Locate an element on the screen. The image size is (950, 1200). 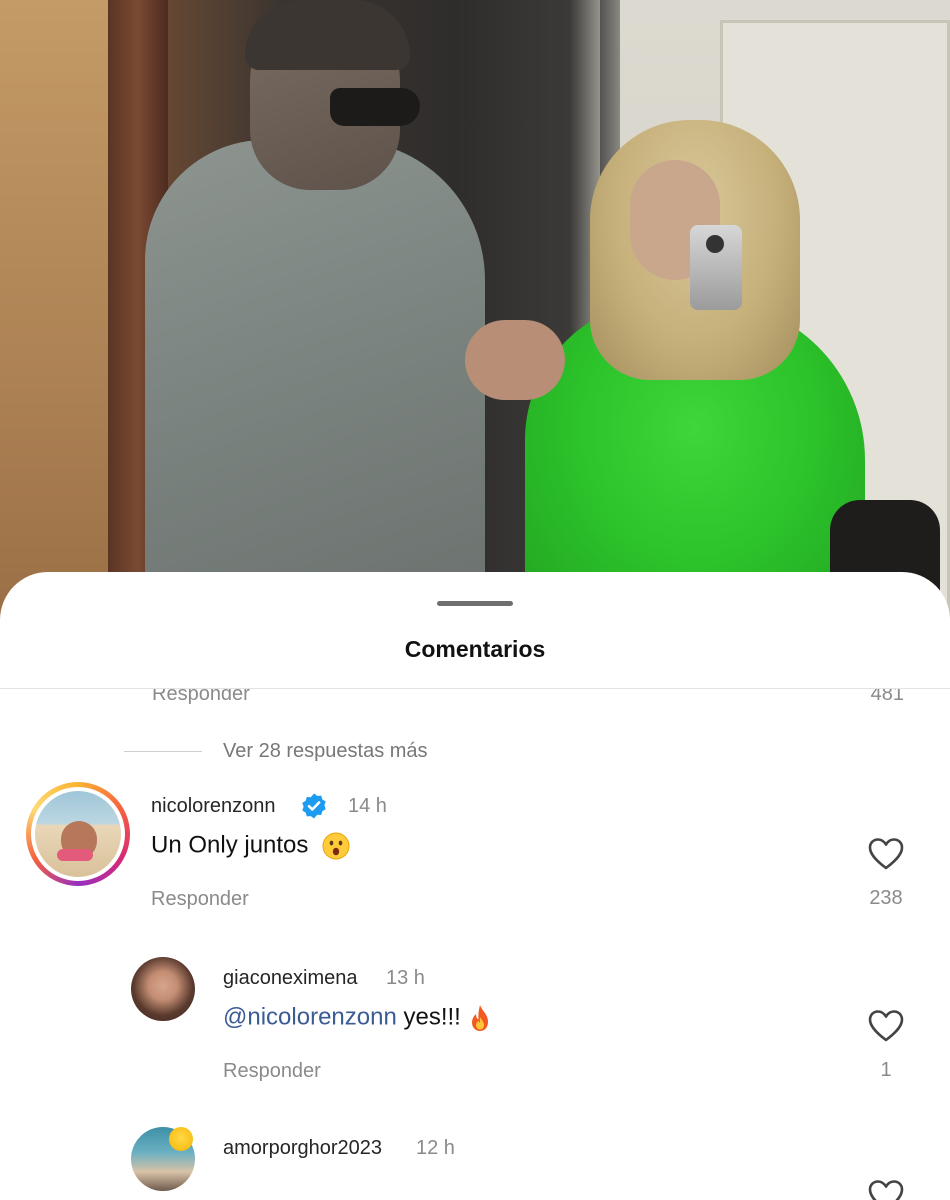
comment-time: 12 h is located at coordinates (435, 1148).